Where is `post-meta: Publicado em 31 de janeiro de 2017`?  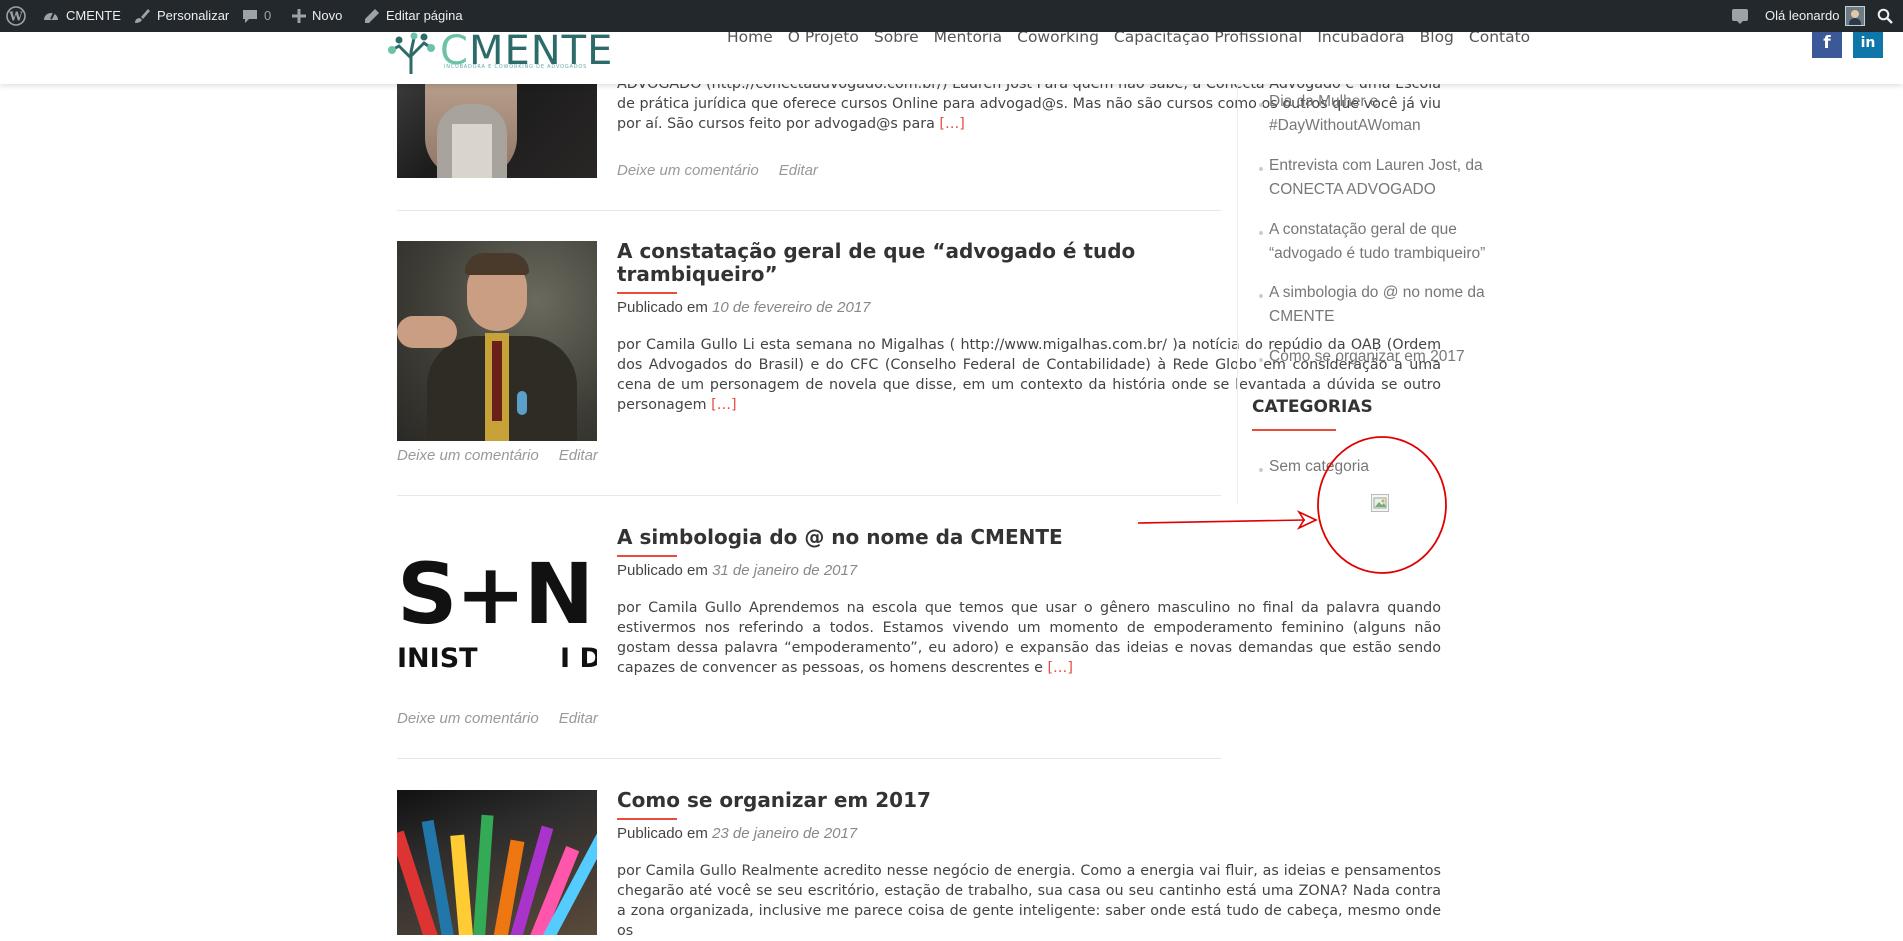
post-meta: Publicado em 31 de janeiro de 2017 is located at coordinates (737, 570).